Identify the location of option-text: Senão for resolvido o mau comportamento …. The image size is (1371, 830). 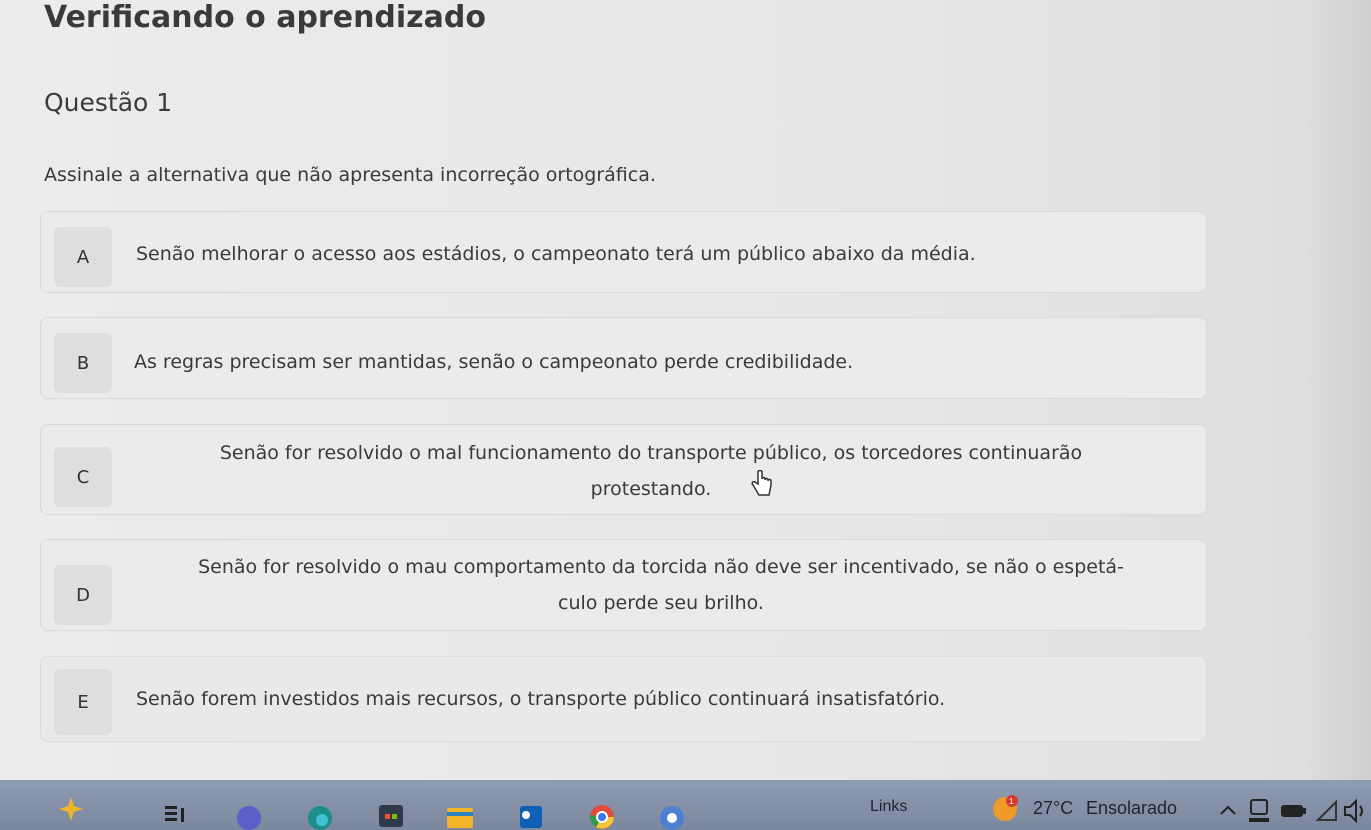
(661, 585).